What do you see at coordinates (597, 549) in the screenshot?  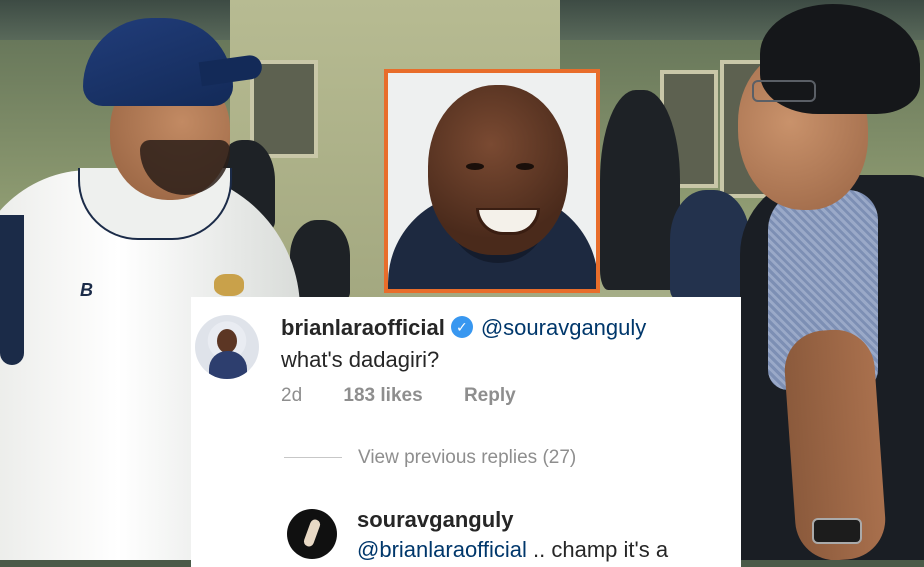 I see `reply-text-body: .. champ it's a` at bounding box center [597, 549].